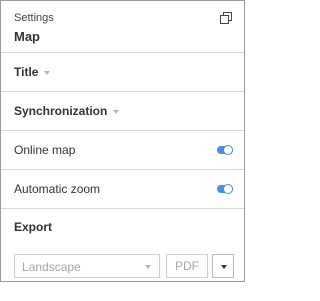 The image size is (320, 301). I want to click on online-map-toggle, so click(225, 150).